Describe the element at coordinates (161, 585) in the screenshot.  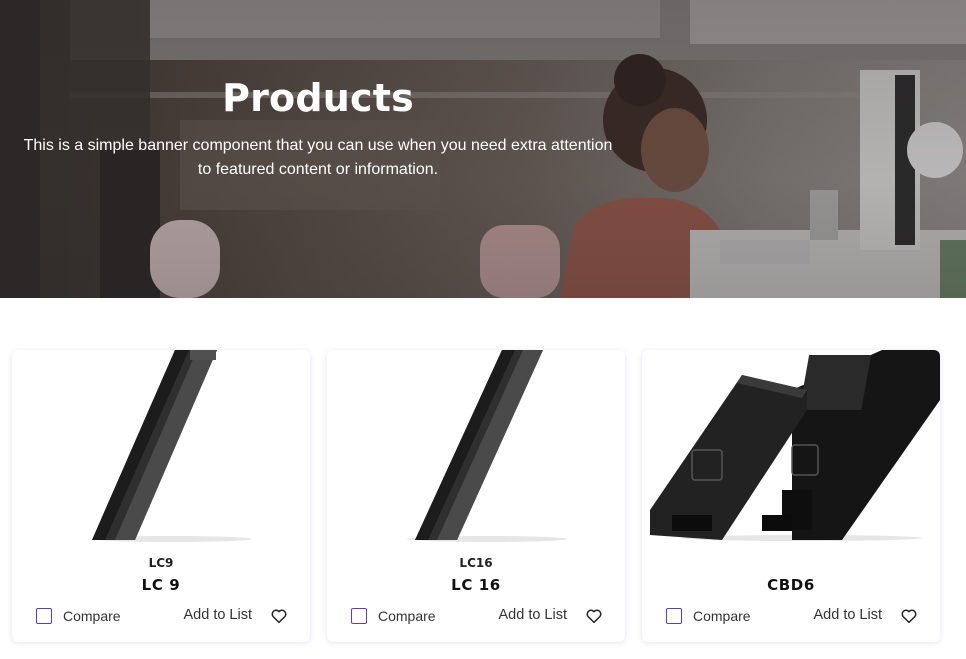
I see `product-name: LC 9` at that location.